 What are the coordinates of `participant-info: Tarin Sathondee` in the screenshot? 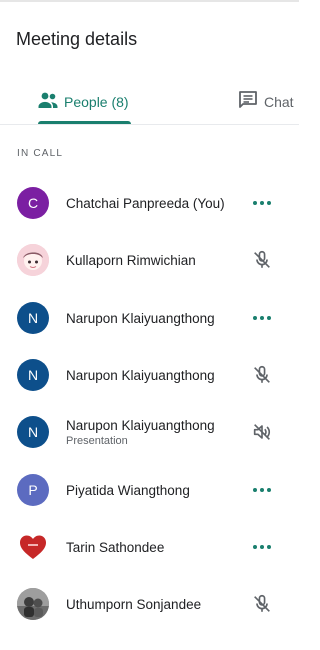 It's located at (115, 547).